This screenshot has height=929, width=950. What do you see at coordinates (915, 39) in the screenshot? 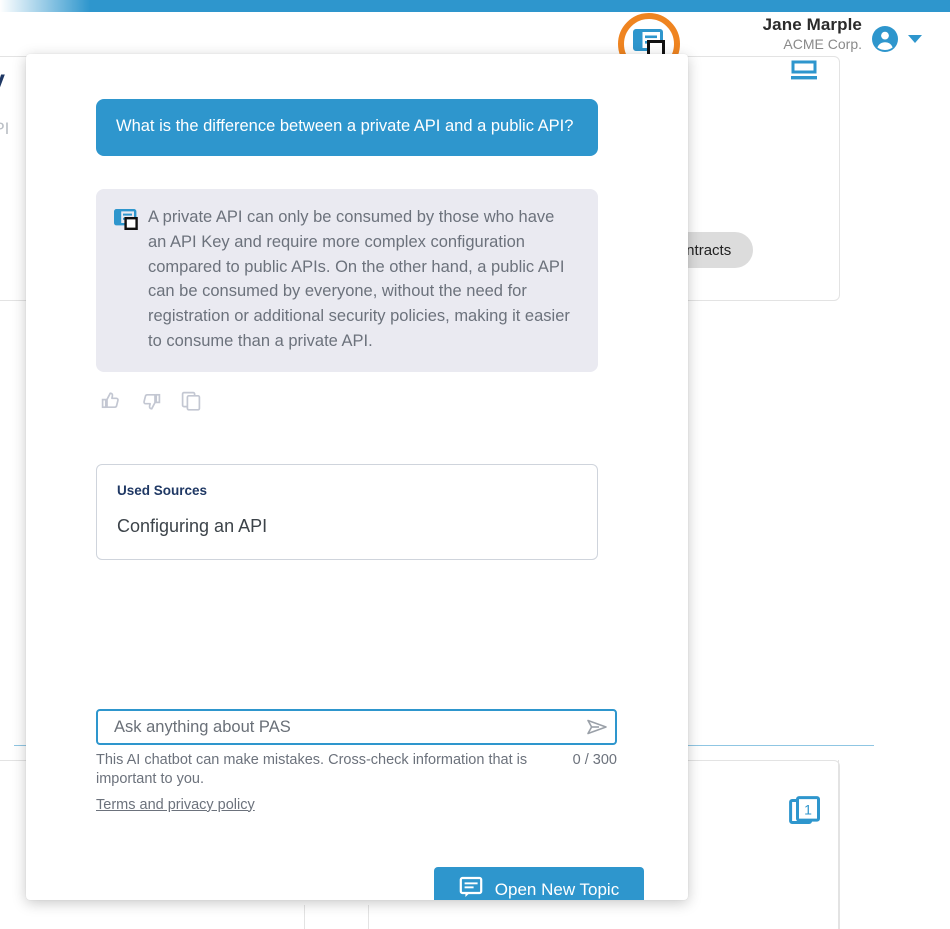
I see `chevron-down-icon` at bounding box center [915, 39].